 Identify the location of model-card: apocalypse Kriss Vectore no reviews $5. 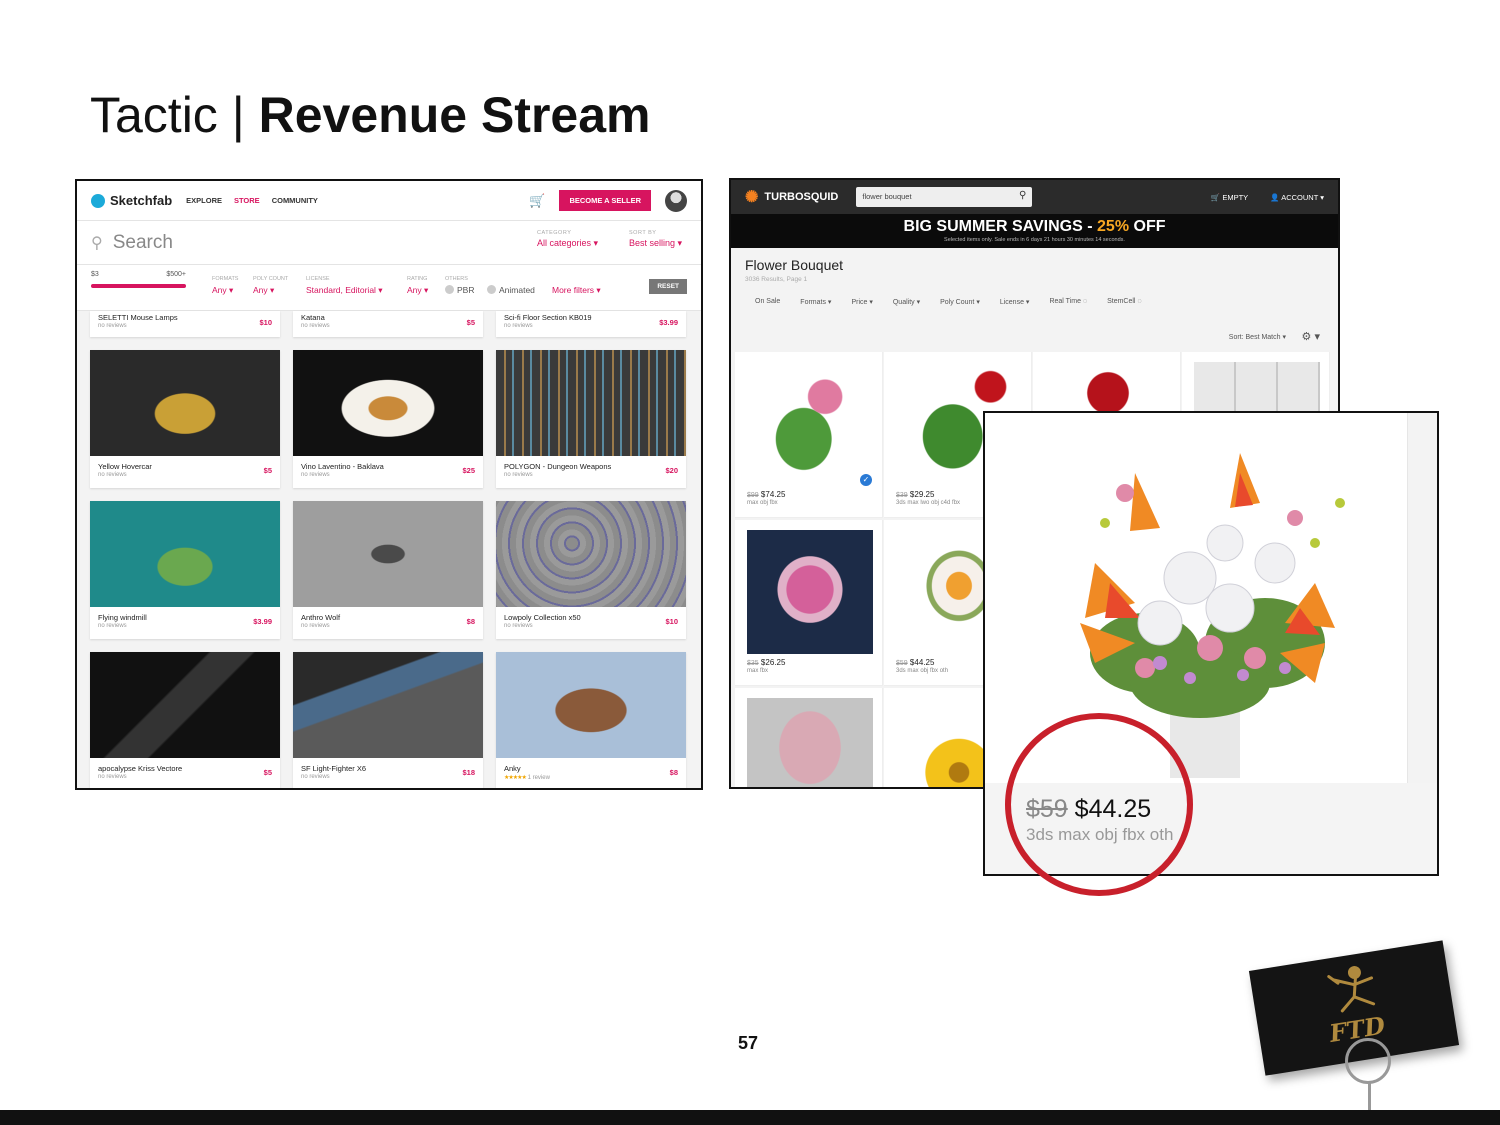
(185, 720).